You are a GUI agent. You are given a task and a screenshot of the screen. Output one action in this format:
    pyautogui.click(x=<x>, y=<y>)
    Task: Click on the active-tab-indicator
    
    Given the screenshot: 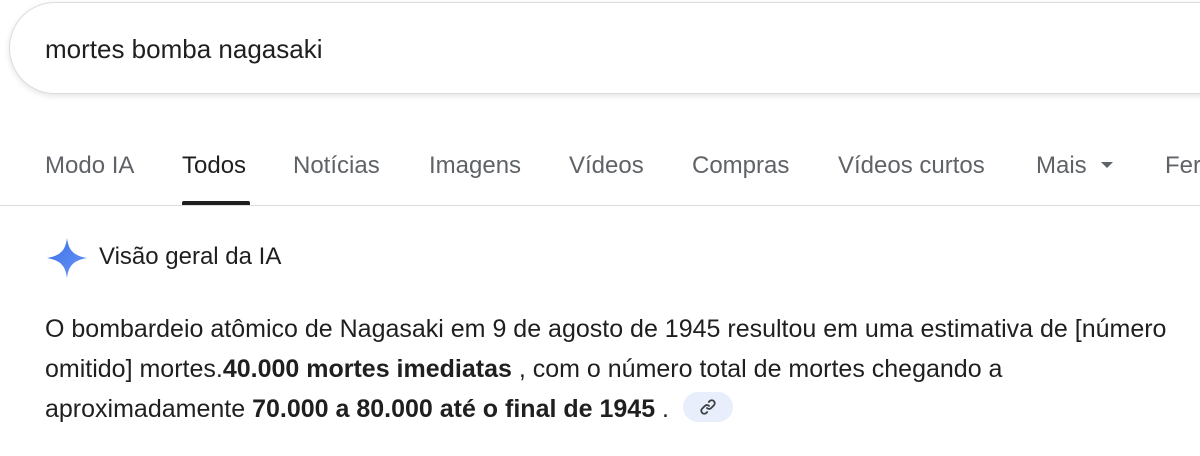 What is the action you would take?
    pyautogui.click(x=216, y=203)
    